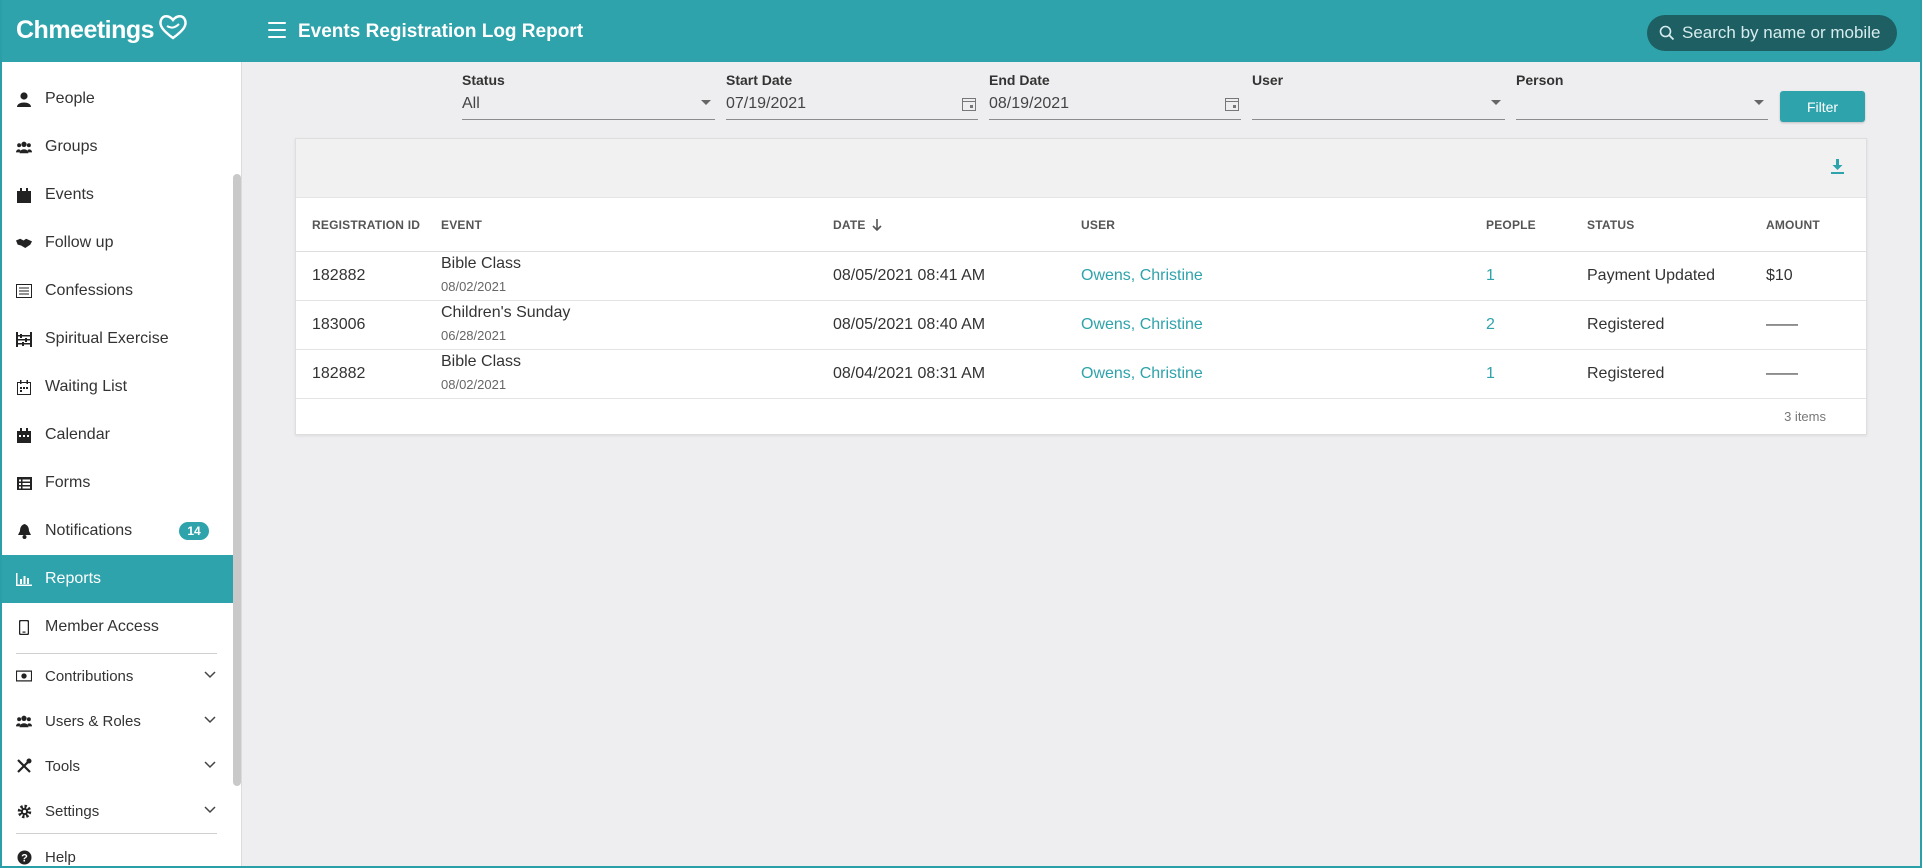 The height and width of the screenshot is (868, 1922). What do you see at coordinates (474, 384) in the screenshot?
I see `event-date: 08/02/2021` at bounding box center [474, 384].